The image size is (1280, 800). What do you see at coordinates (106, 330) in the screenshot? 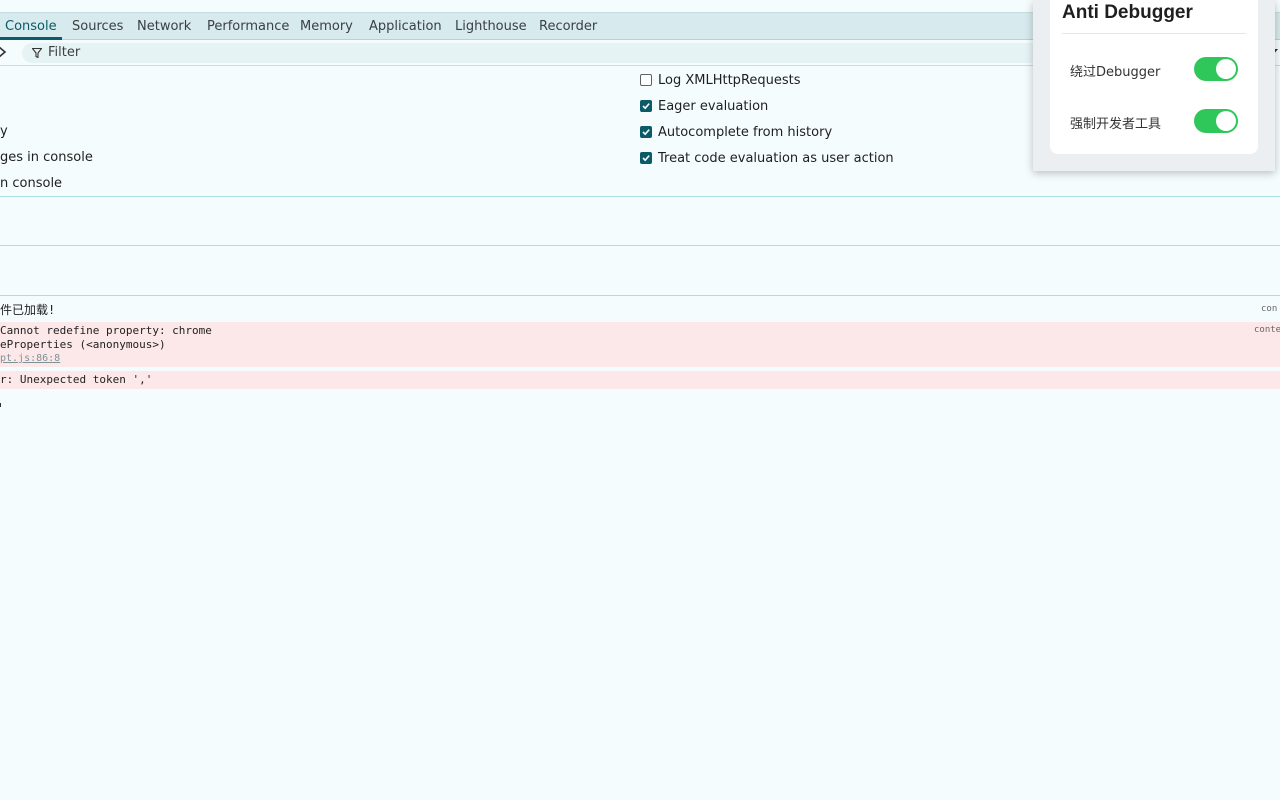
I see `error-text: Cannot redefine property: chrome` at bounding box center [106, 330].